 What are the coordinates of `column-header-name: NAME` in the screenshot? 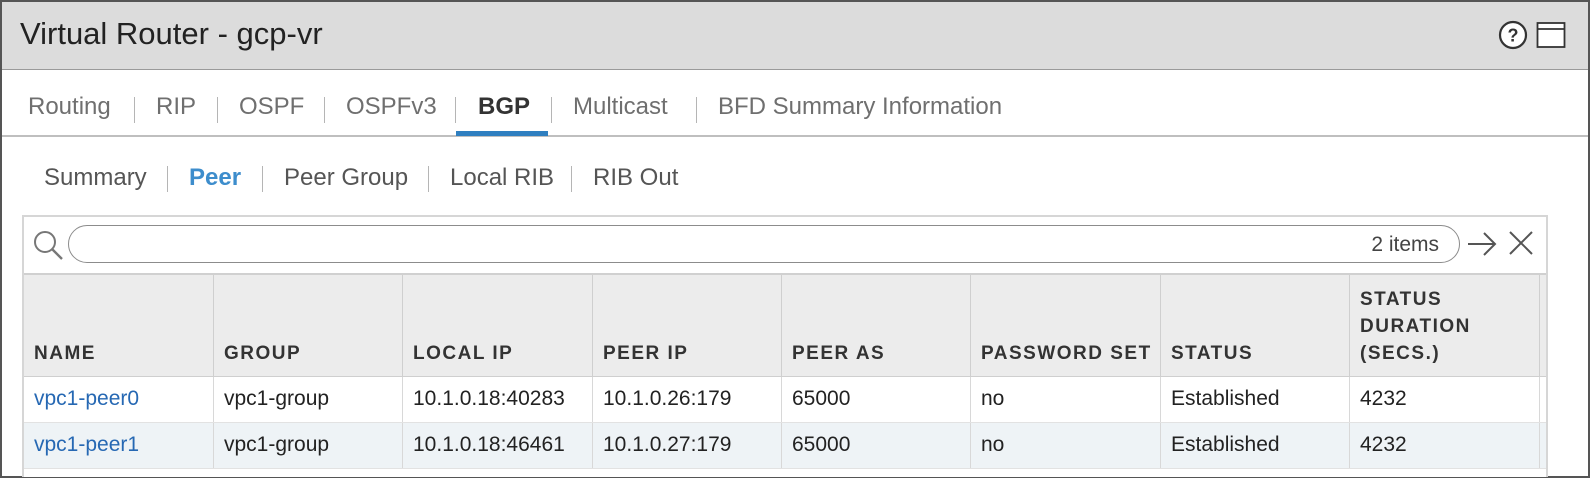 It's located at (119, 326).